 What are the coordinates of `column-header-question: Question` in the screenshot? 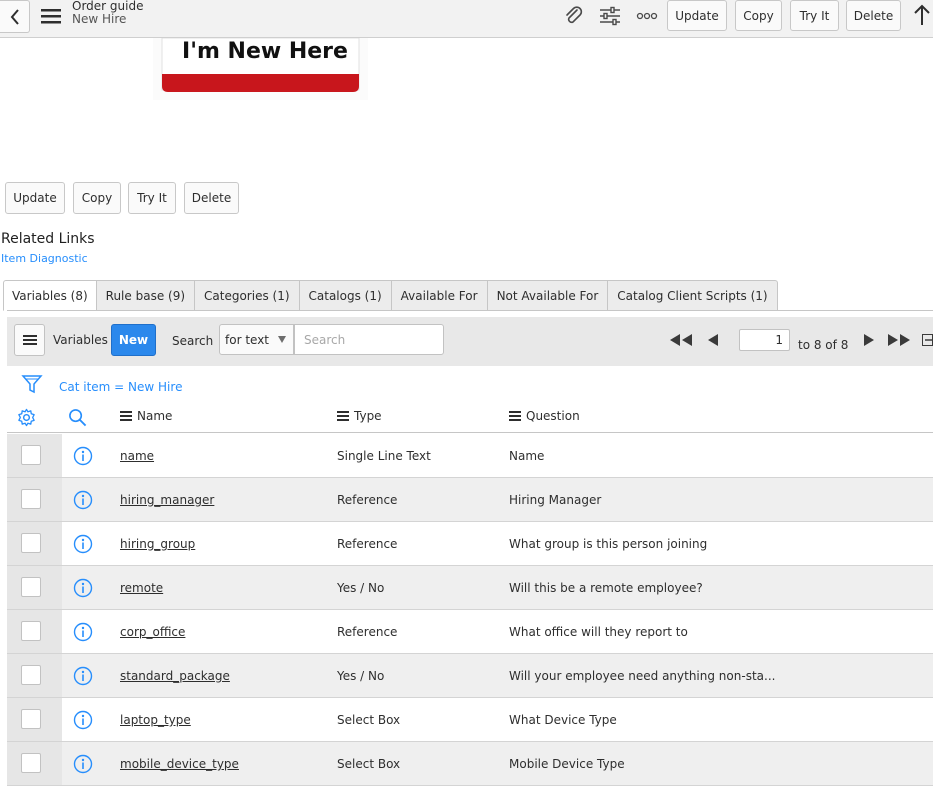 It's located at (544, 416).